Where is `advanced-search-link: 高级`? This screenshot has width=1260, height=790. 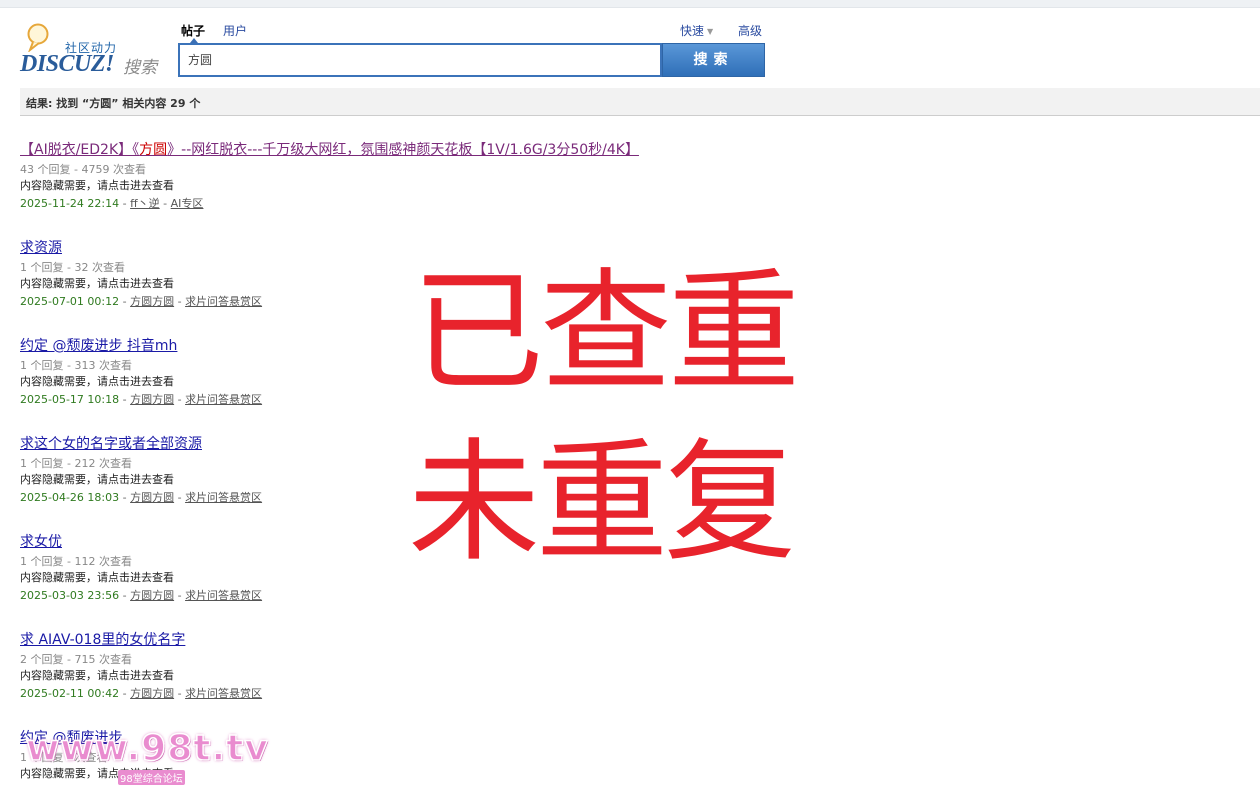 advanced-search-link: 高级 is located at coordinates (750, 30).